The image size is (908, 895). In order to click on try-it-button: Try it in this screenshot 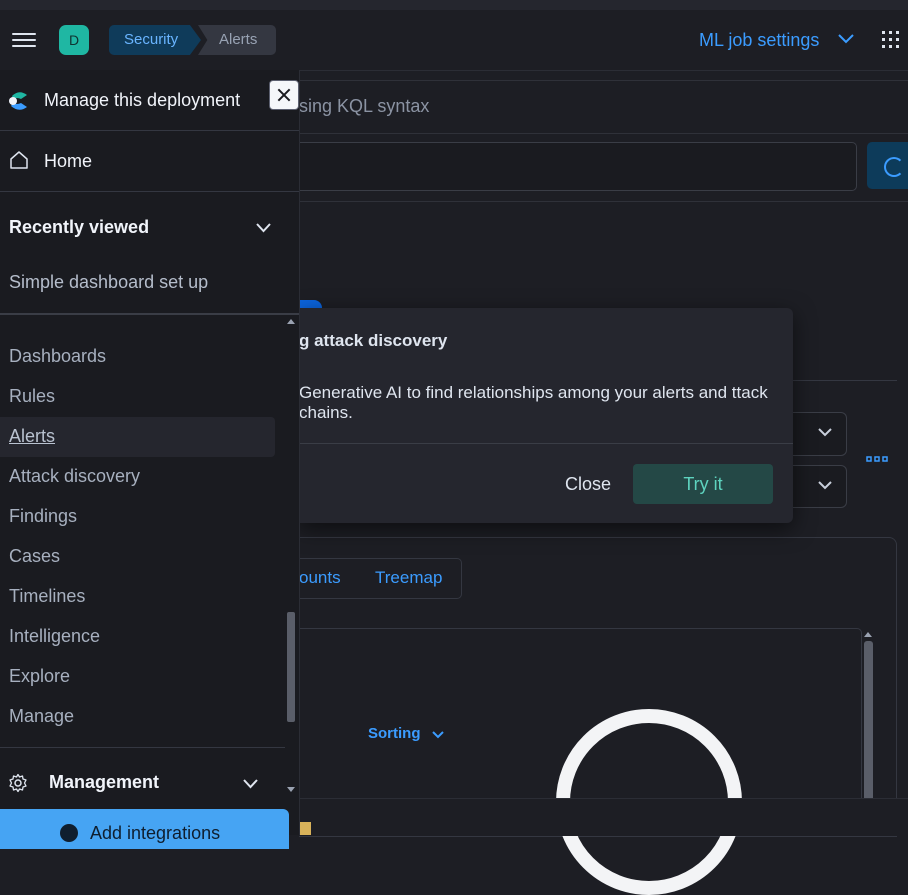, I will do `click(703, 484)`.